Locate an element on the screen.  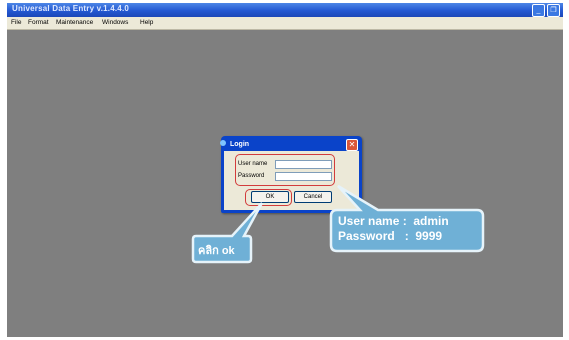
app-icon is located at coordinates (223, 143).